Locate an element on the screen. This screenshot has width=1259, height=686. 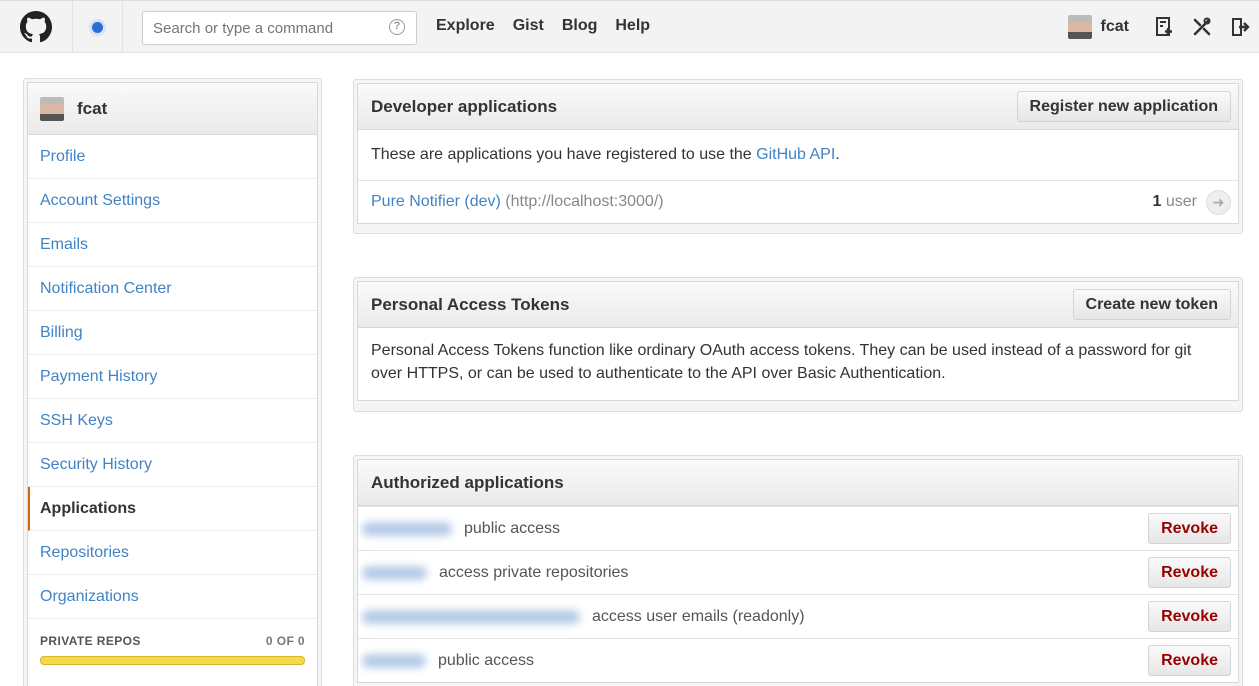
github-api-link: GitHub API is located at coordinates (795, 154).